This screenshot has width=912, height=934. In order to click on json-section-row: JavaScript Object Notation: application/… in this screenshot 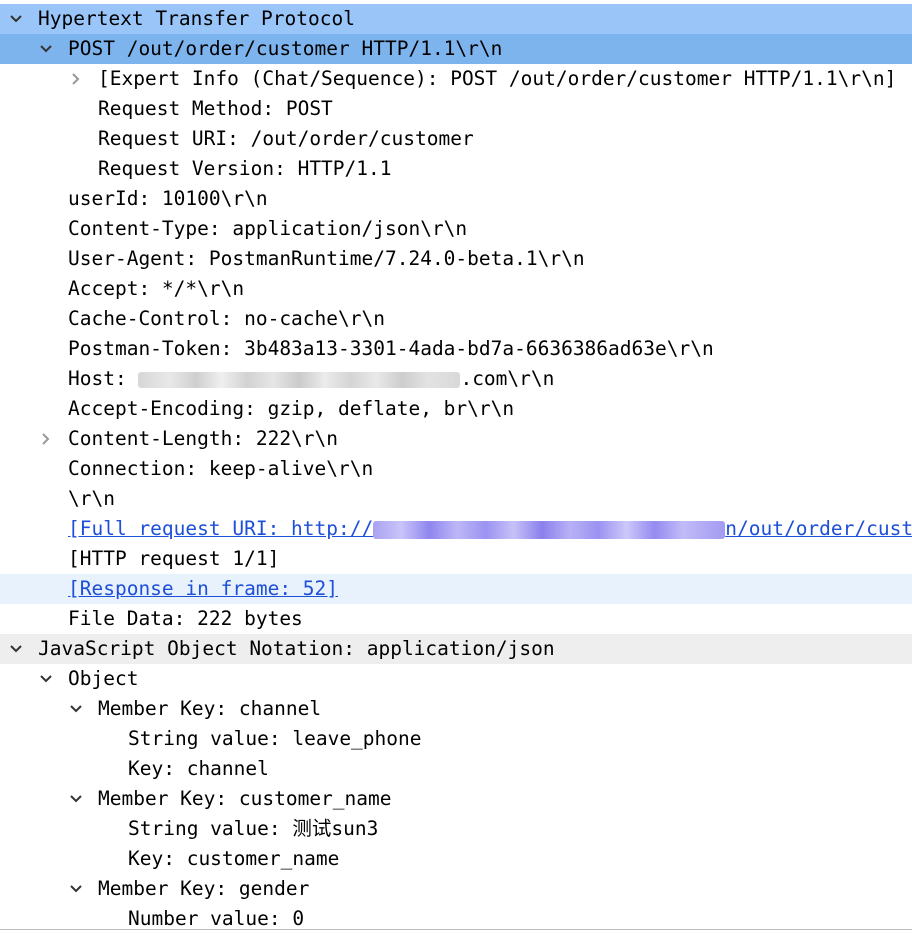, I will do `click(456, 649)`.